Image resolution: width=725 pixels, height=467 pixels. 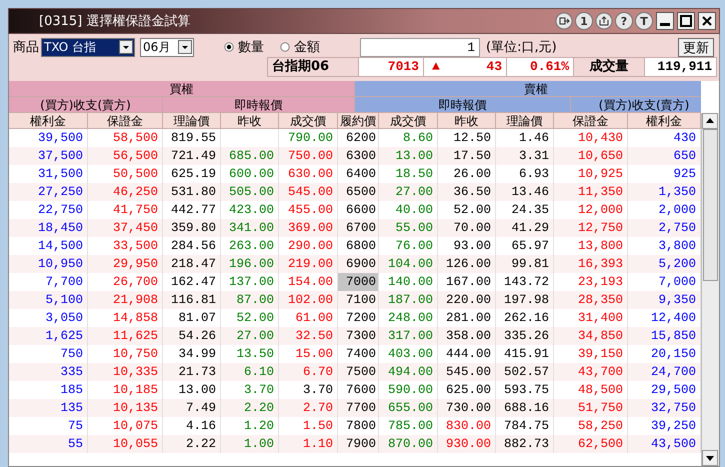 I want to click on minimize-icon, so click(x=665, y=21).